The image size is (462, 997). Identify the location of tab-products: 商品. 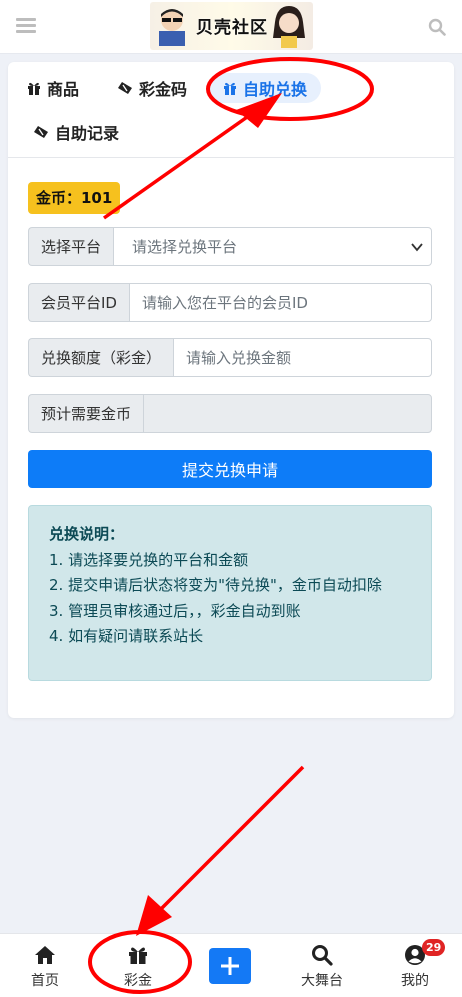
(52, 88).